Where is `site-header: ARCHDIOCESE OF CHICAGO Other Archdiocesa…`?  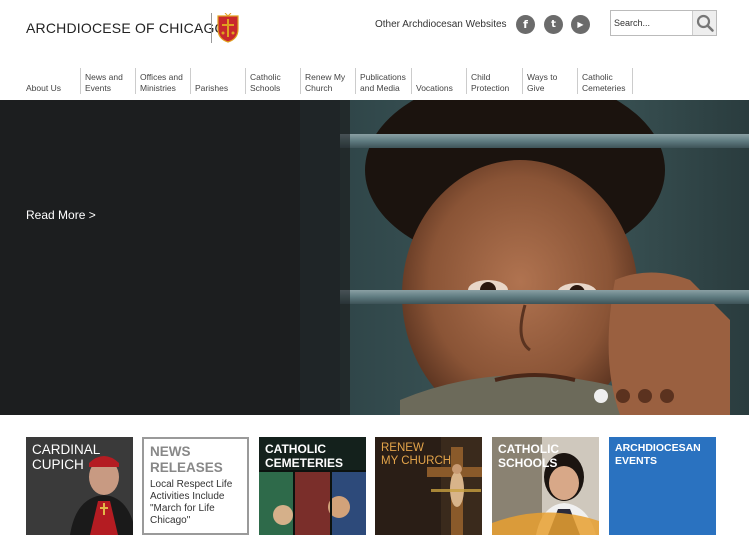 site-header: ARCHDIOCESE OF CHICAGO Other Archdiocesa… is located at coordinates (374, 30).